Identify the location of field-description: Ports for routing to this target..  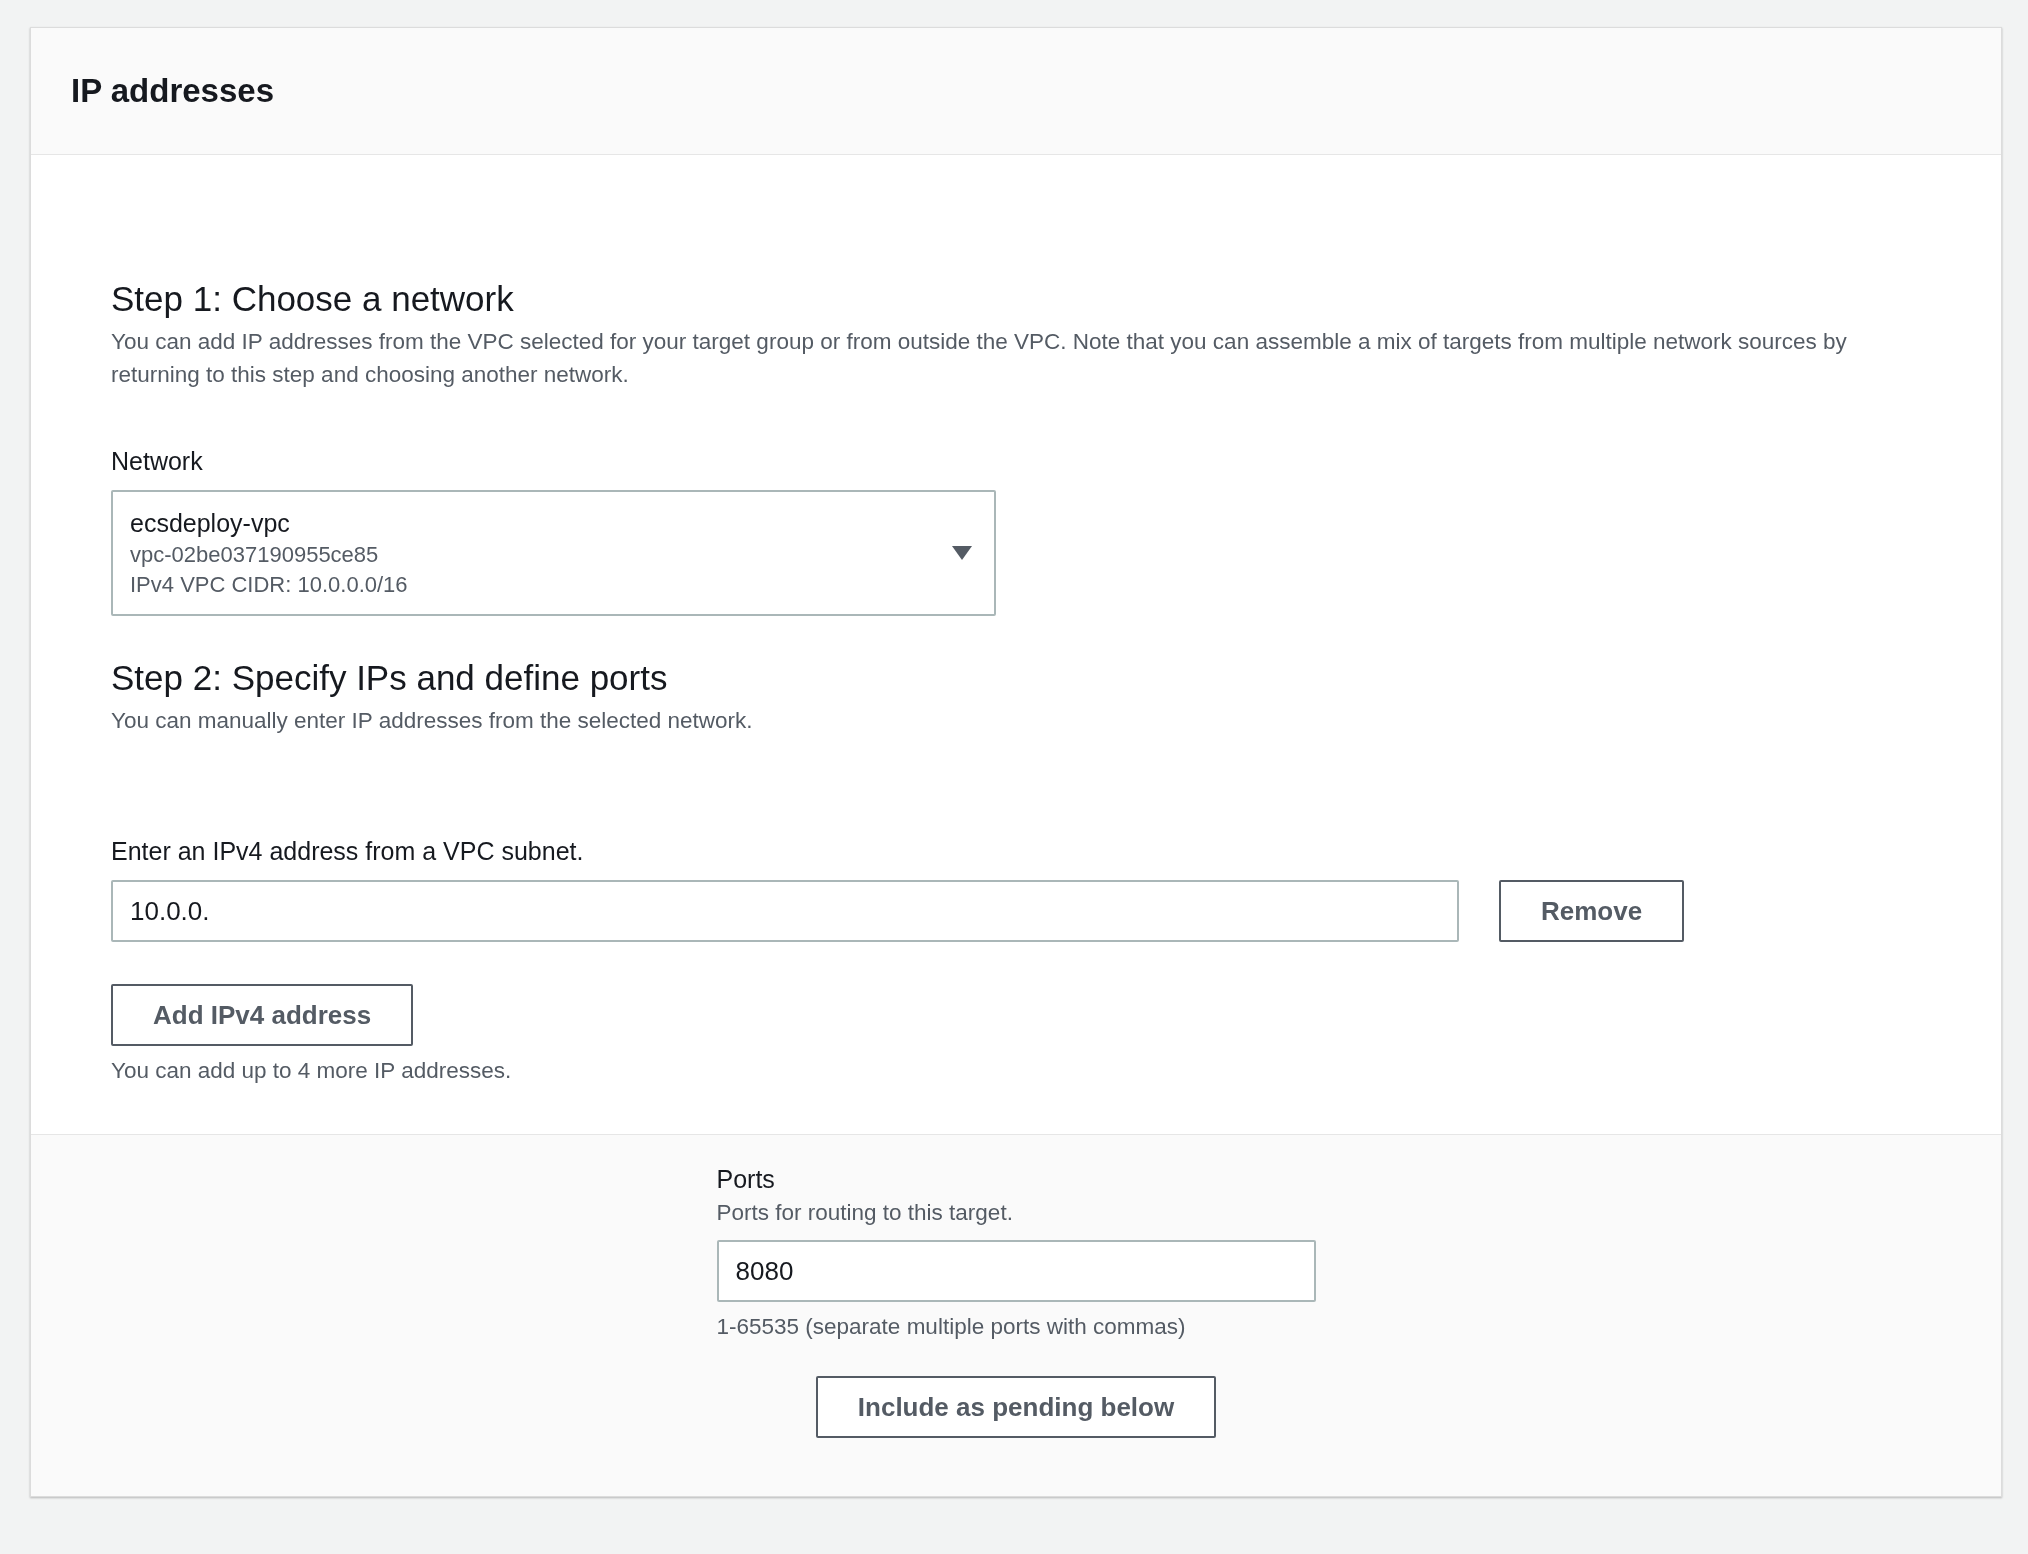
(865, 1213).